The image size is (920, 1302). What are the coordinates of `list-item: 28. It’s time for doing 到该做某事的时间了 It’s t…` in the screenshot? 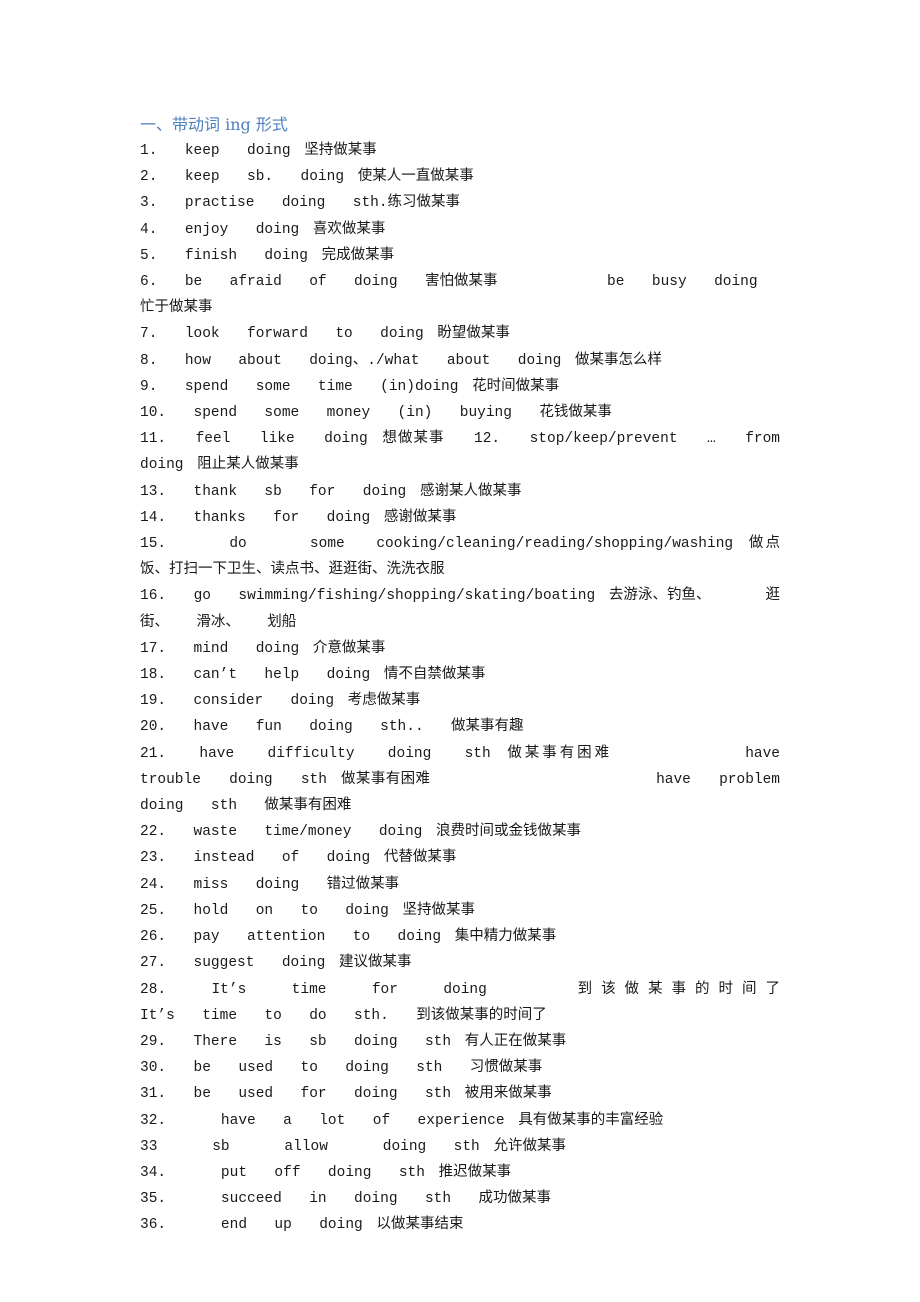 It's located at (460, 1002).